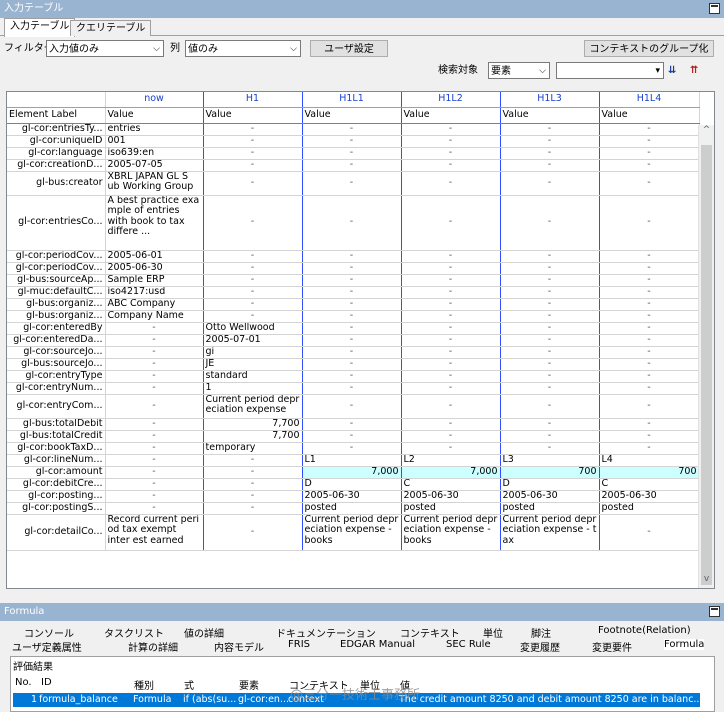  Describe the element at coordinates (694, 70) in the screenshot. I see `sort-ascending-icon: ⇈` at that location.